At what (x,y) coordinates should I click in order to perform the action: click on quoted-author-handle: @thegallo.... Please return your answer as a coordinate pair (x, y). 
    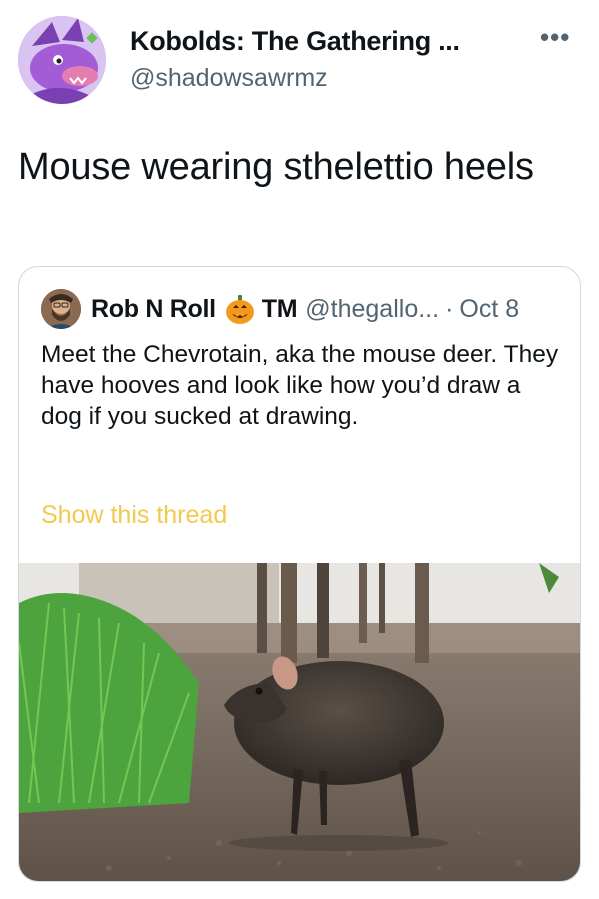
    Looking at the image, I should click on (372, 309).